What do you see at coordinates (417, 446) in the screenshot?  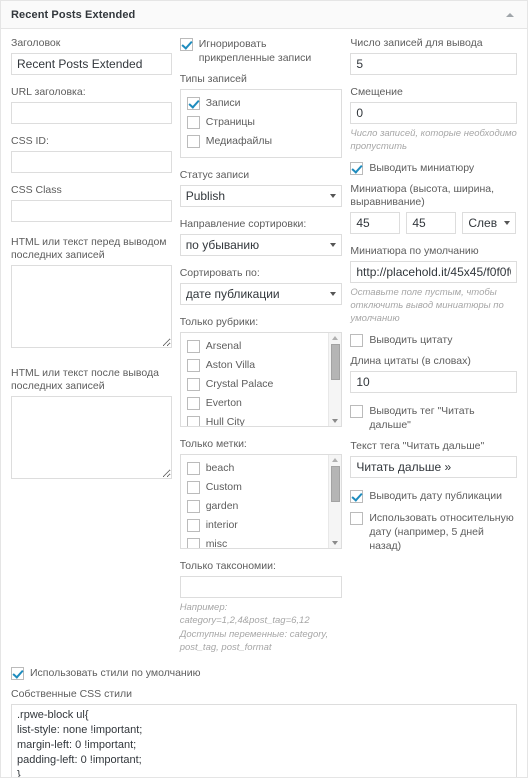 I see `readmore-text-label: Текст тега "Читать дальше"` at bounding box center [417, 446].